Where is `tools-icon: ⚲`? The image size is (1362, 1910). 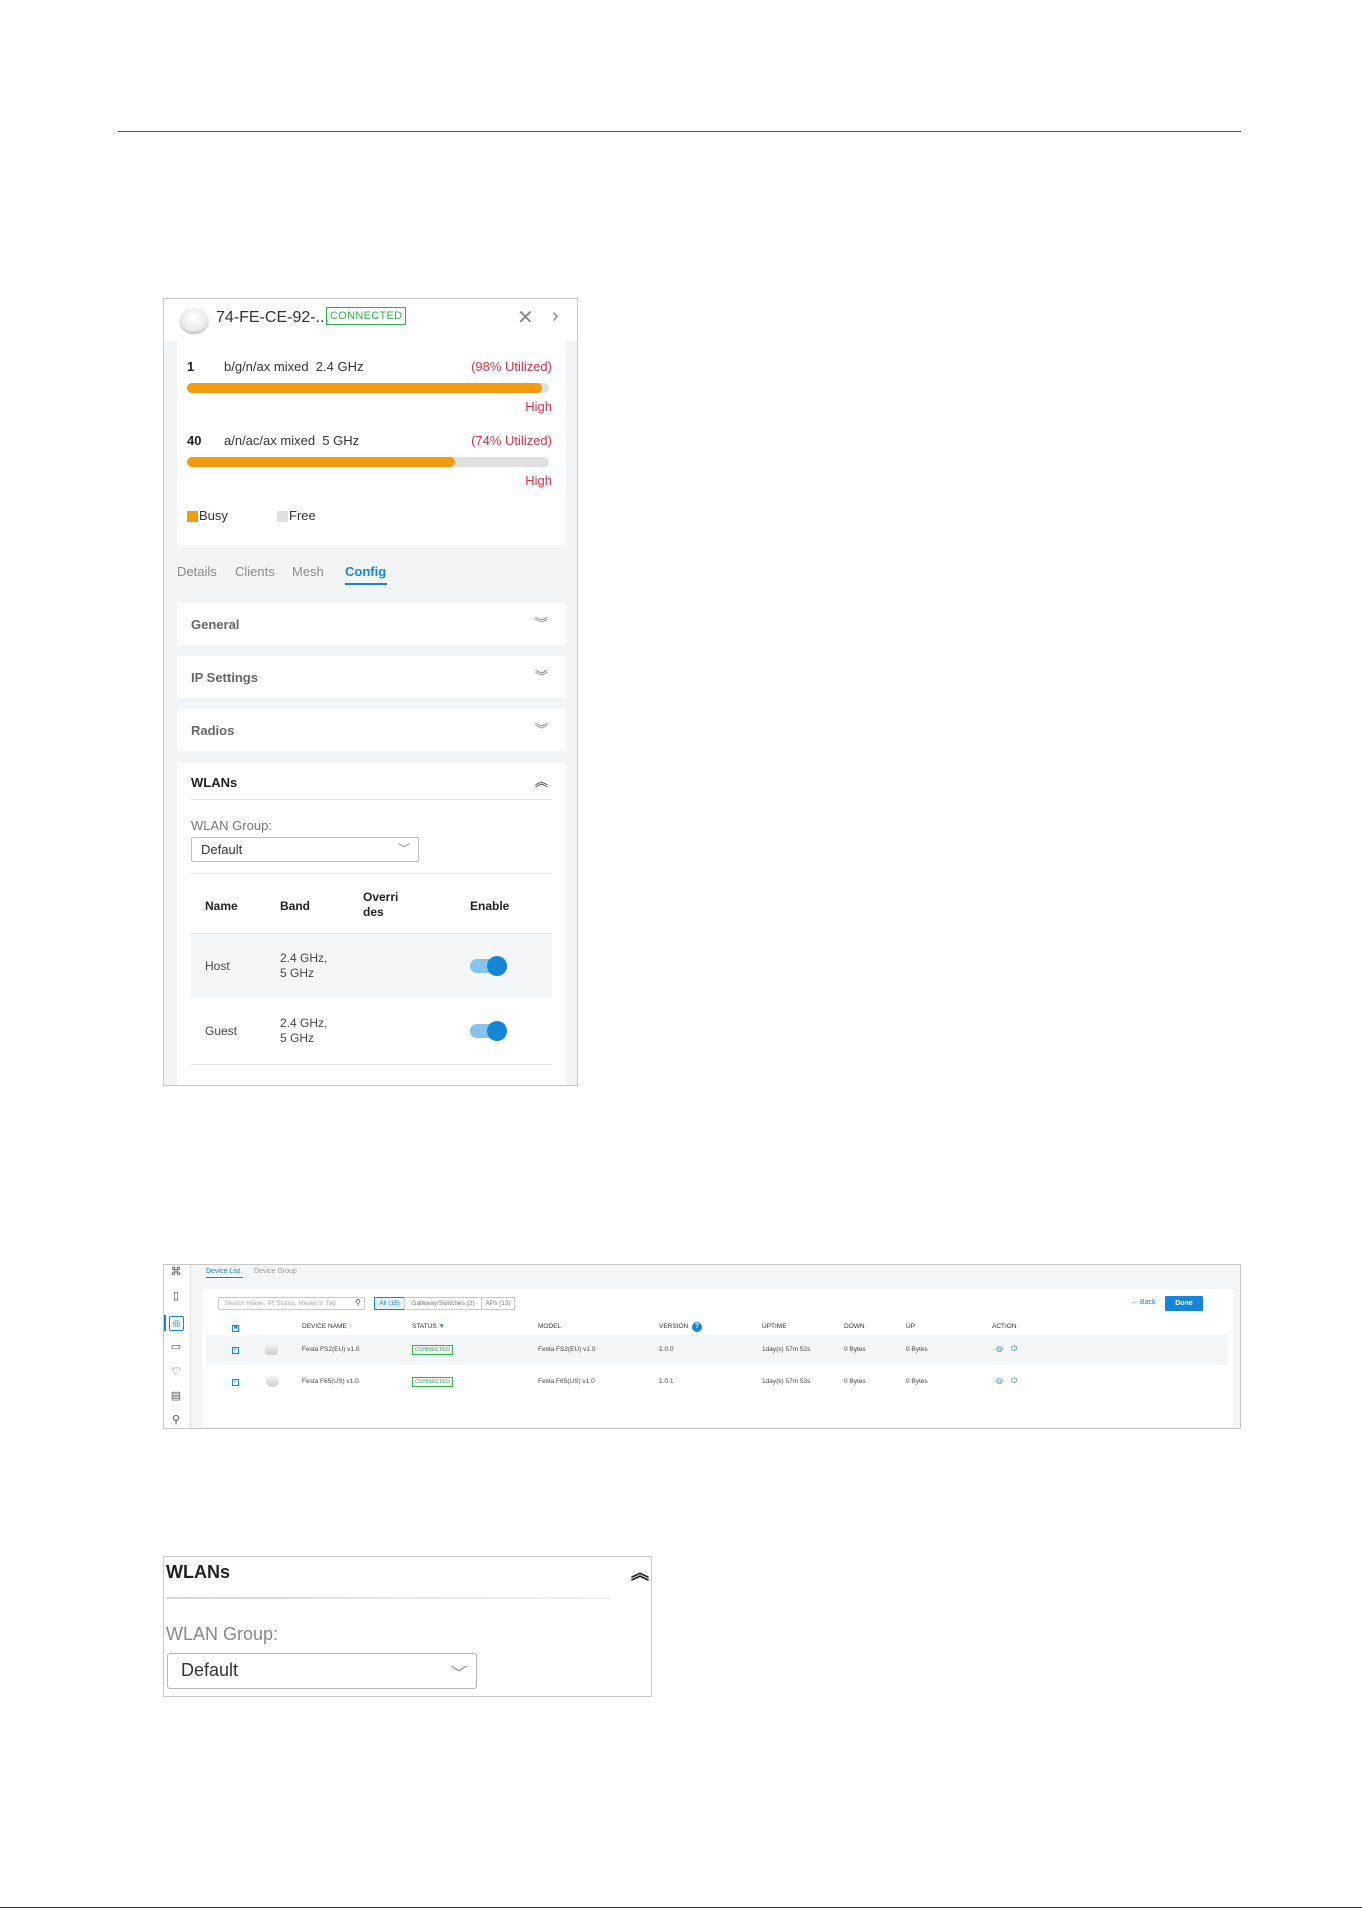
tools-icon: ⚲ is located at coordinates (176, 1419).